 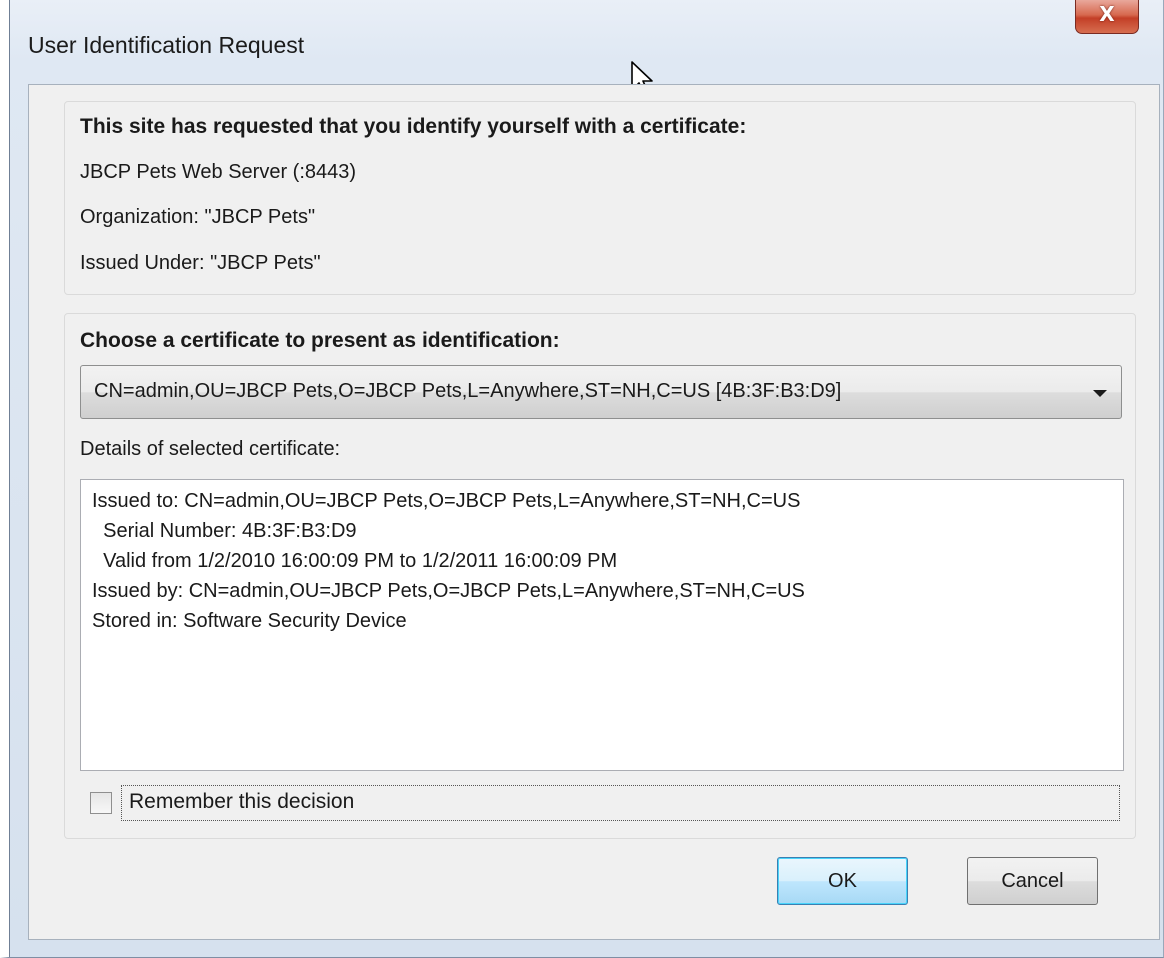 I want to click on remember-decision-label: Remember this decision, so click(x=241, y=802).